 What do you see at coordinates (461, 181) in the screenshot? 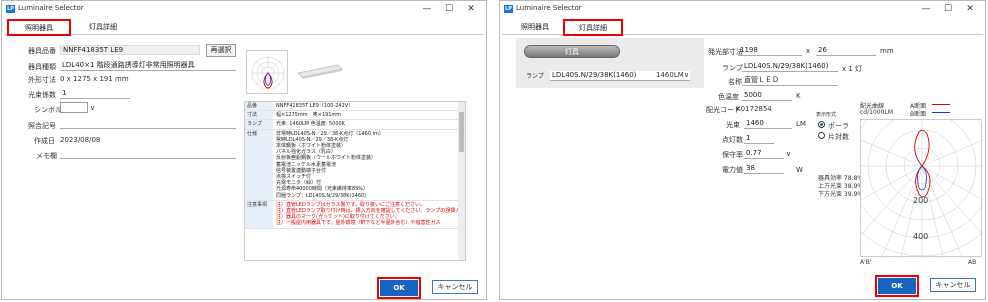
I see `spec-scrollbar` at bounding box center [461, 181].